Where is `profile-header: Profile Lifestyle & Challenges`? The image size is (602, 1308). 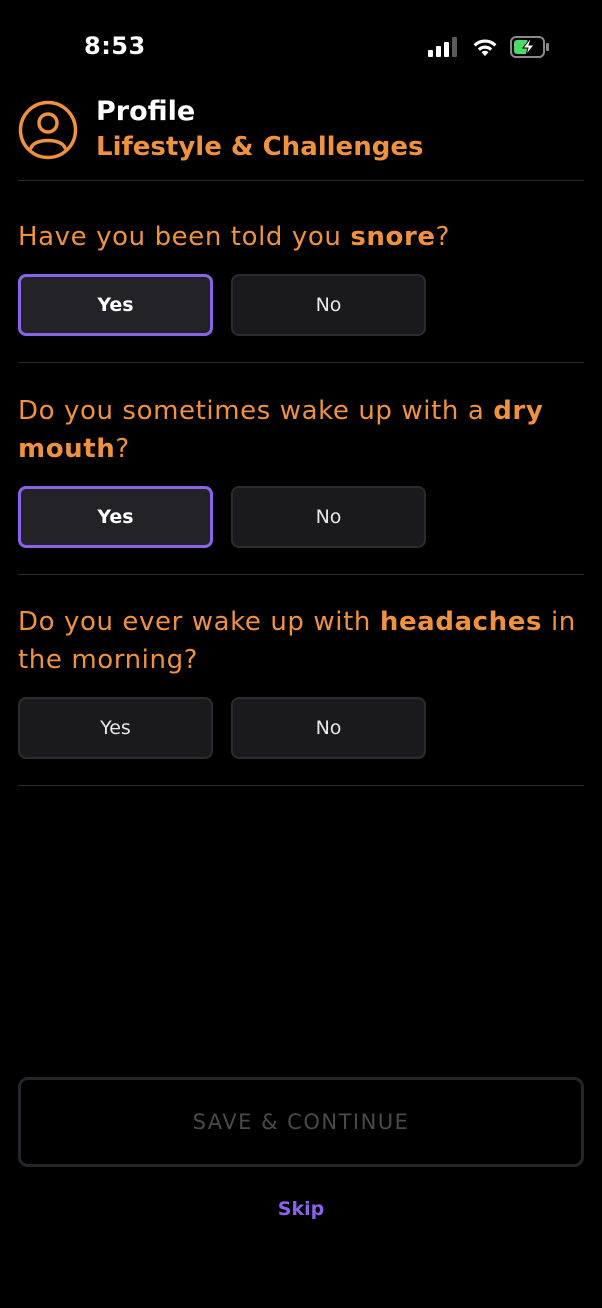
profile-header: Profile Lifestyle & Challenges is located at coordinates (301, 138).